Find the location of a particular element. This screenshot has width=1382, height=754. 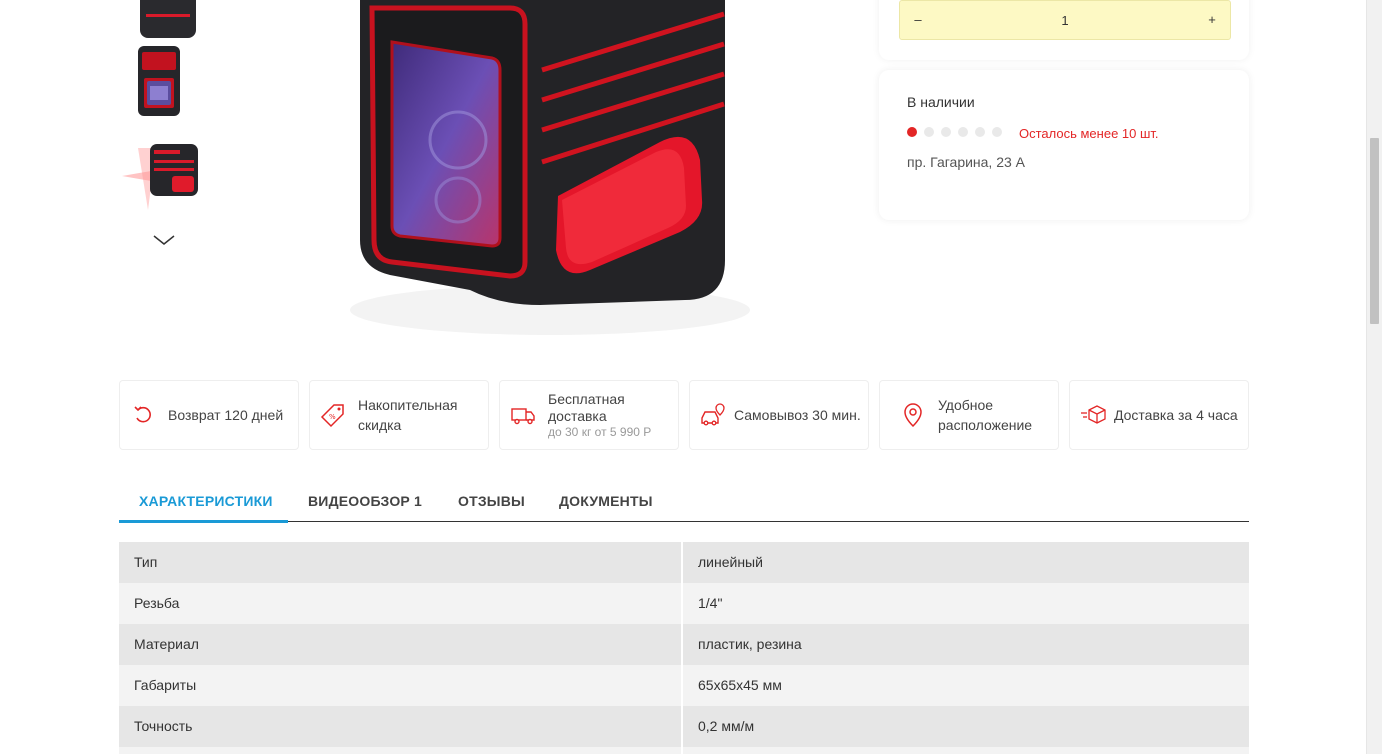

benefit-fast-delivery: Доставка за 4 часа is located at coordinates (1159, 415).